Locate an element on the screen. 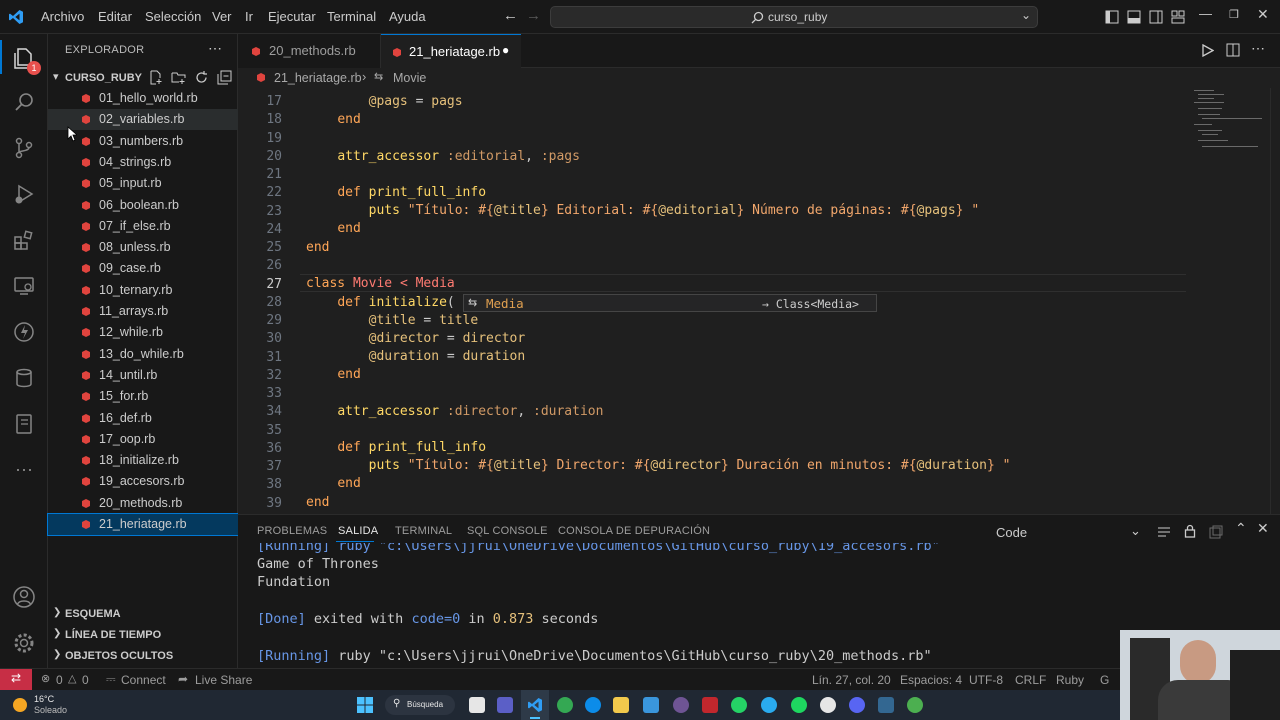  file-item: 21_heriatage.rb is located at coordinates (143, 524).